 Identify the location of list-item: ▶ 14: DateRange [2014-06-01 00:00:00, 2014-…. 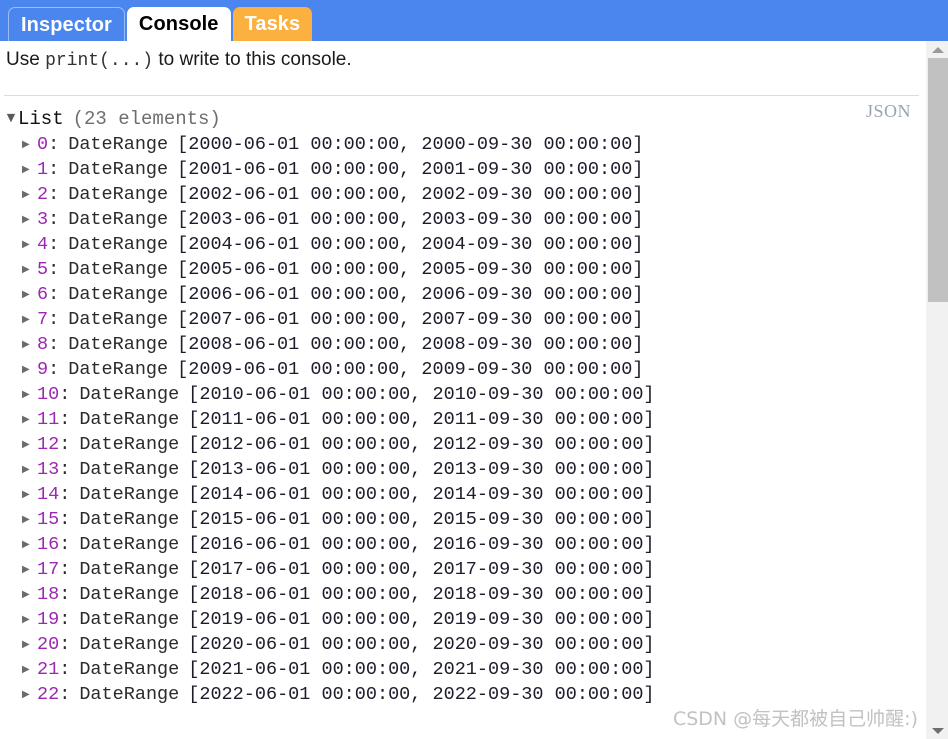
(462, 494).